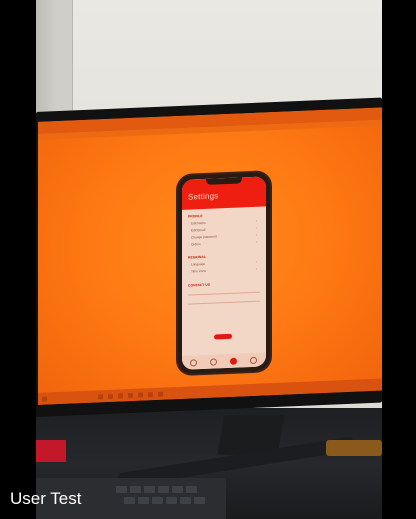 This screenshot has height=519, width=416. Describe the element at coordinates (204, 237) in the screenshot. I see `row-label: Change password` at that location.